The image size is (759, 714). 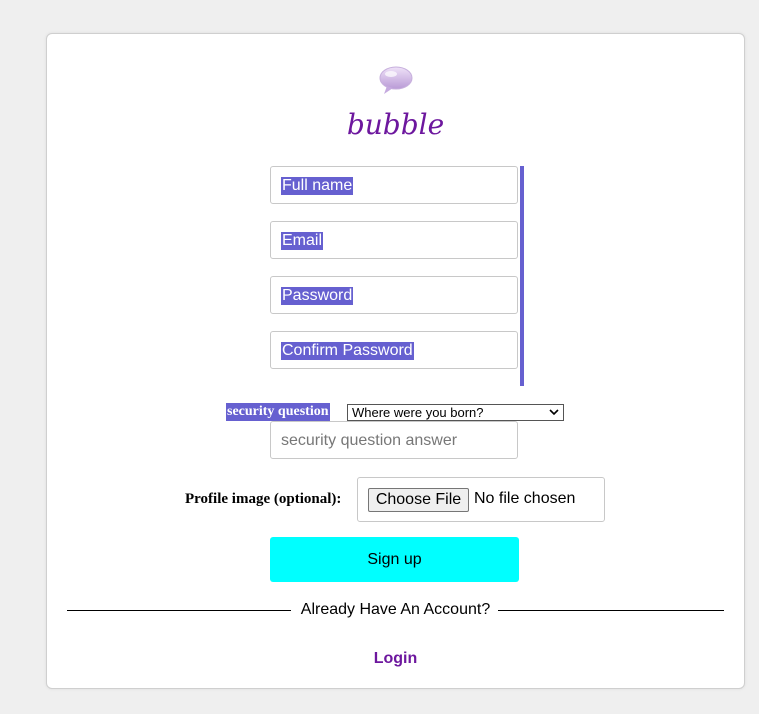 I want to click on email-placeholder: Email, so click(x=302, y=241).